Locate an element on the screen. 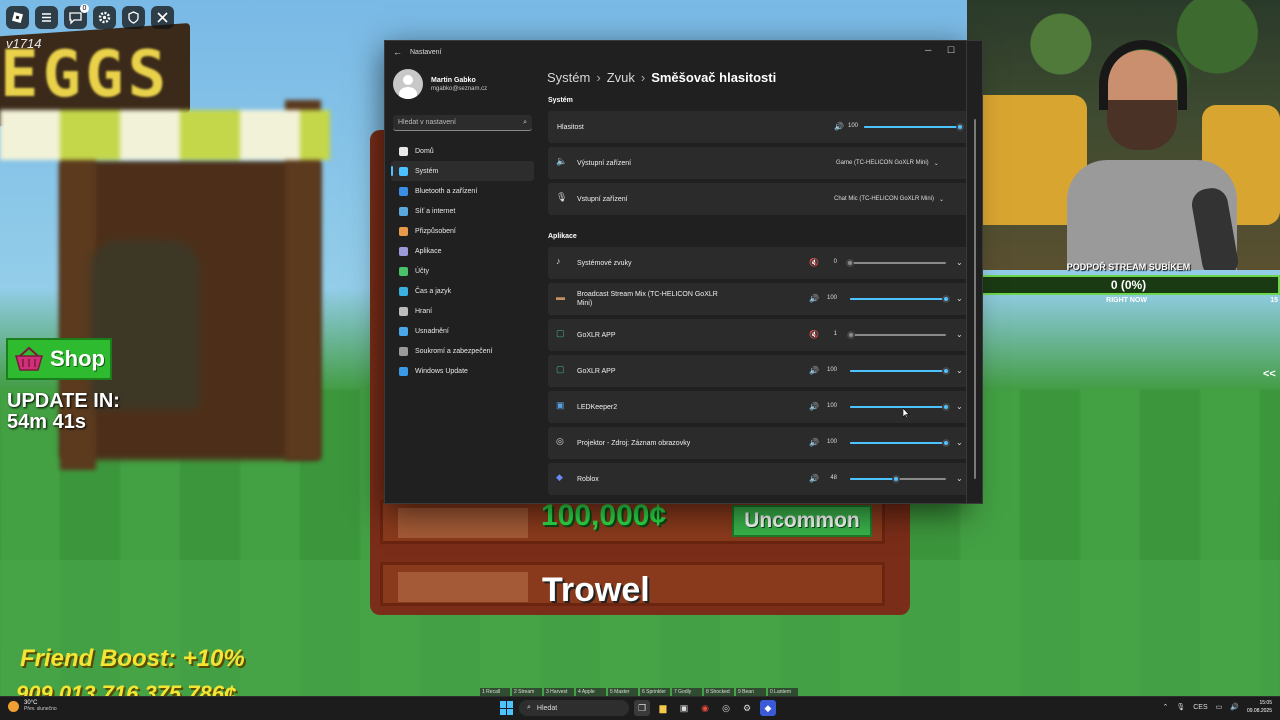  network-icon: ▭ is located at coordinates (1219, 707).